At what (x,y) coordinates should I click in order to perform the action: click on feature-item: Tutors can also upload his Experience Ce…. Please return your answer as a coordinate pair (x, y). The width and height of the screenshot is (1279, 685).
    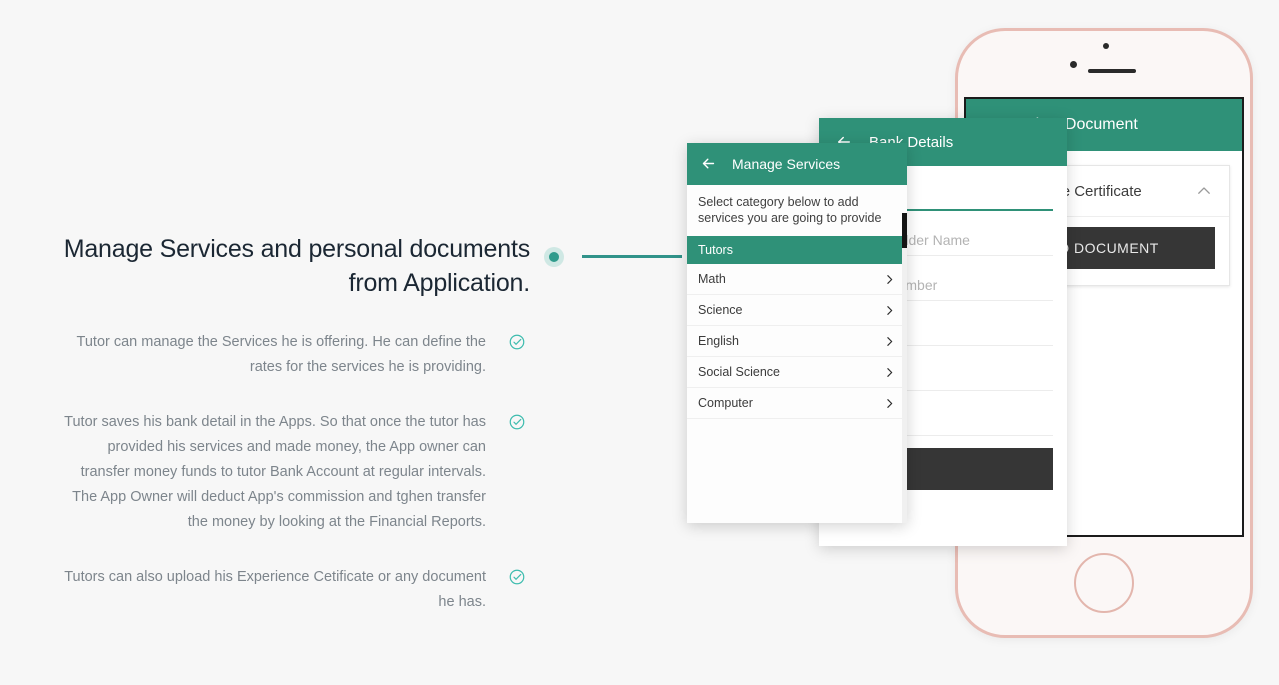
    Looking at the image, I should click on (295, 590).